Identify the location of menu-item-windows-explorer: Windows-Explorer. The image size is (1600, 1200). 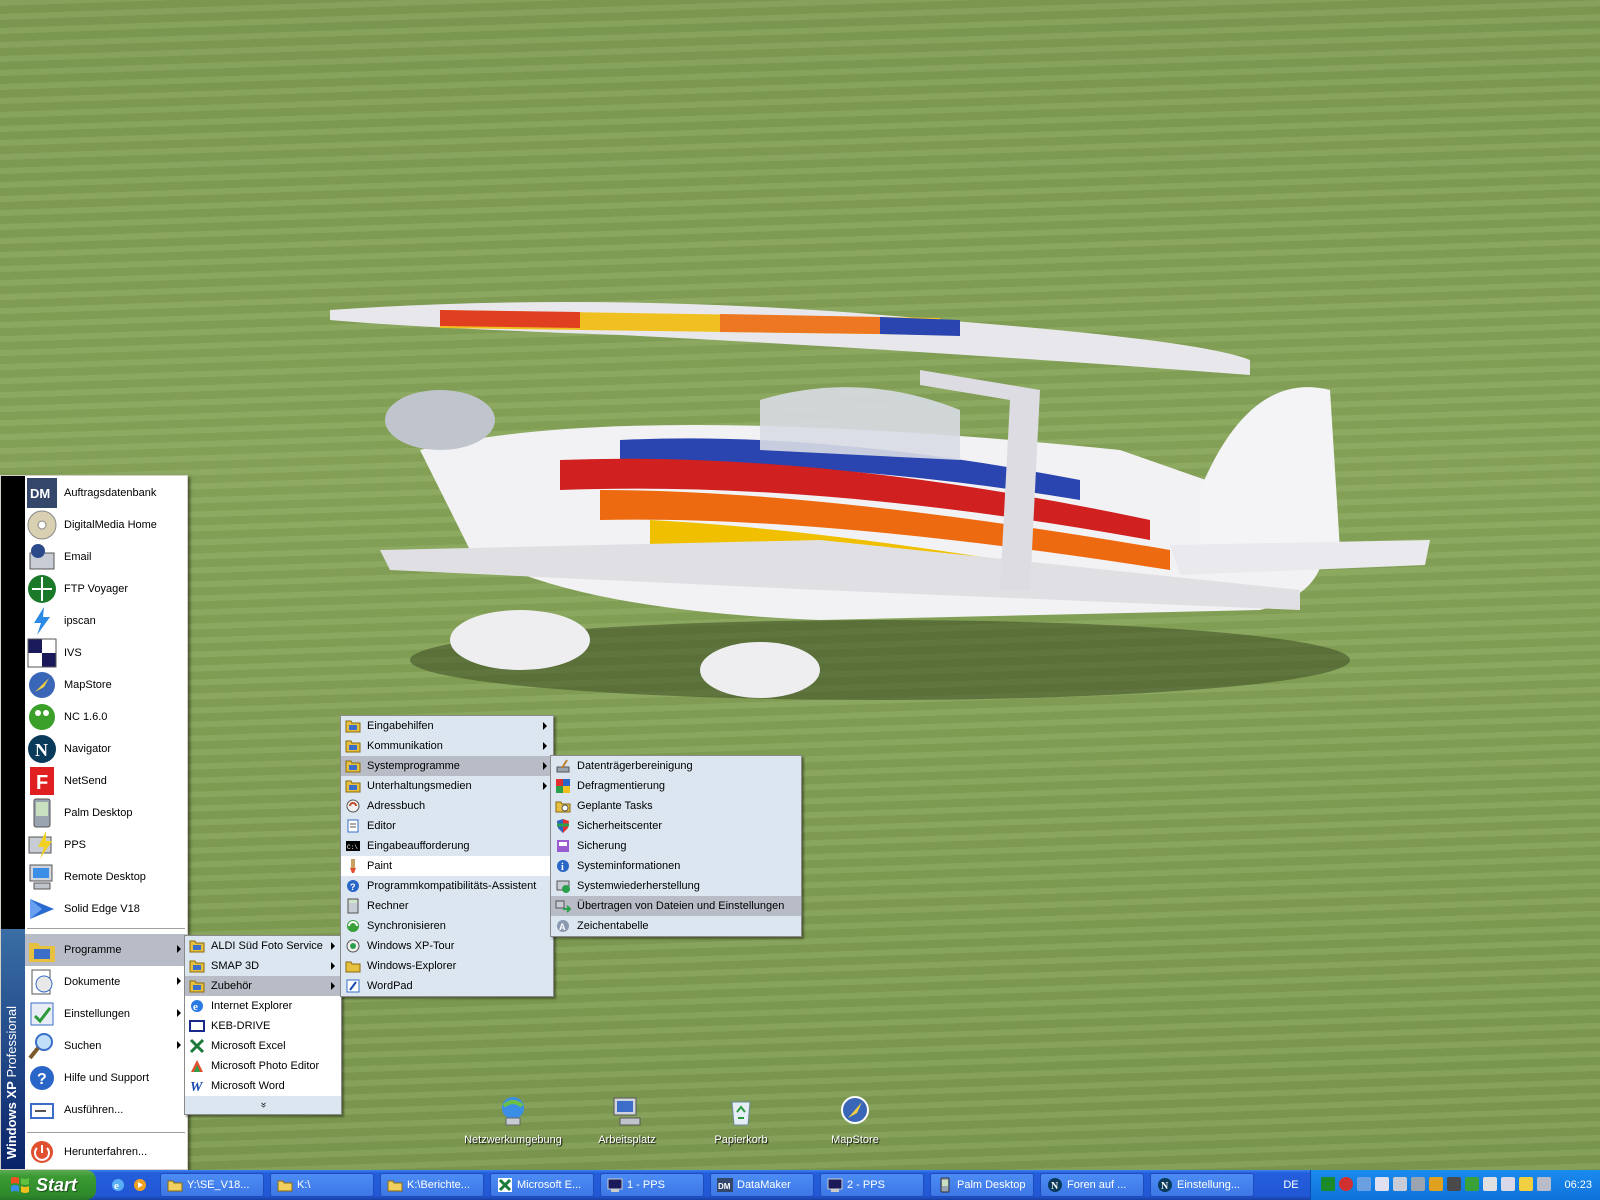
(447, 966).